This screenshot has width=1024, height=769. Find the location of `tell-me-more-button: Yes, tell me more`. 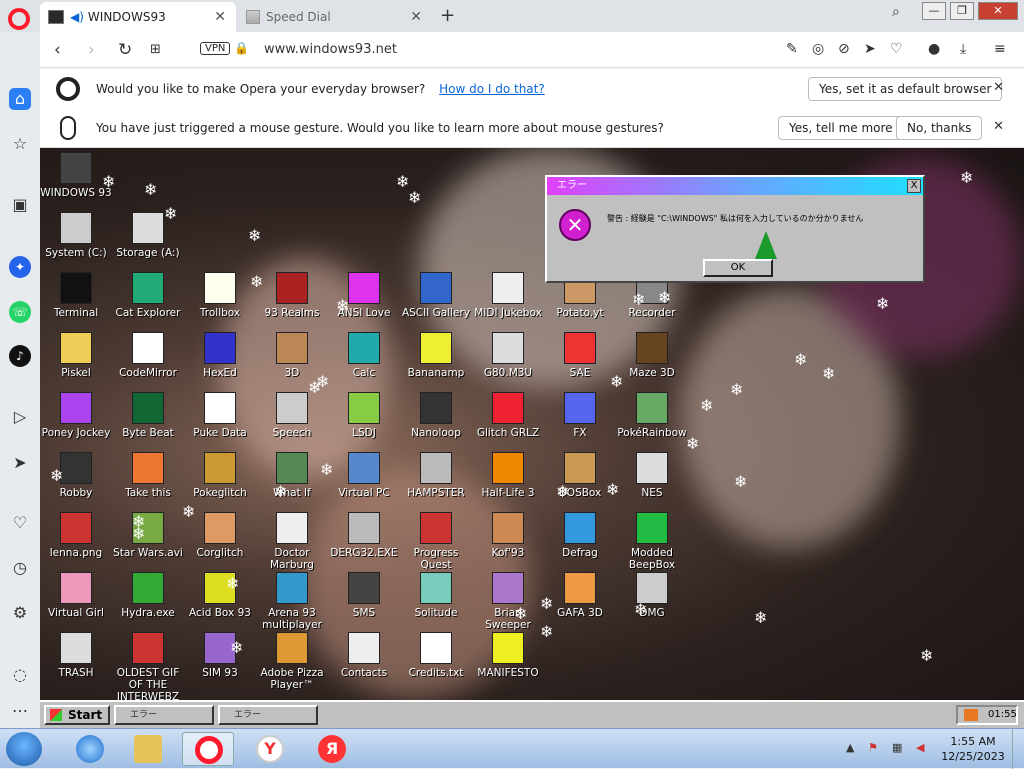

tell-me-more-button: Yes, tell me more is located at coordinates (841, 128).